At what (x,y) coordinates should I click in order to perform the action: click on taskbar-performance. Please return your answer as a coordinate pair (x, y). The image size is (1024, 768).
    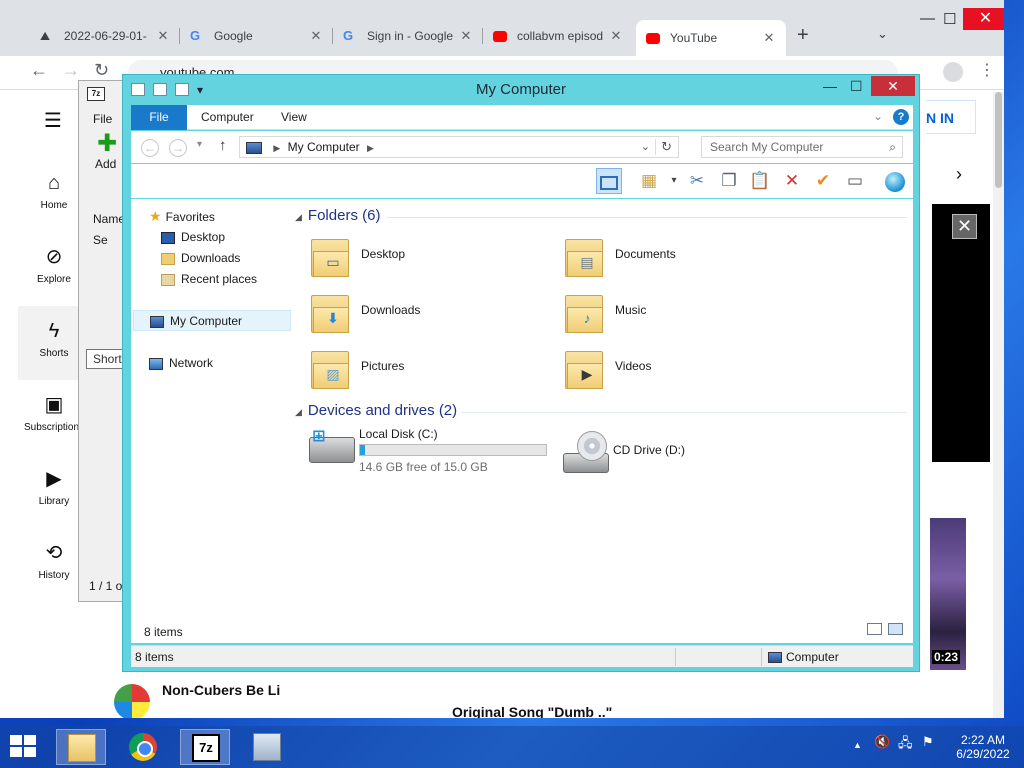
    Looking at the image, I should click on (267, 747).